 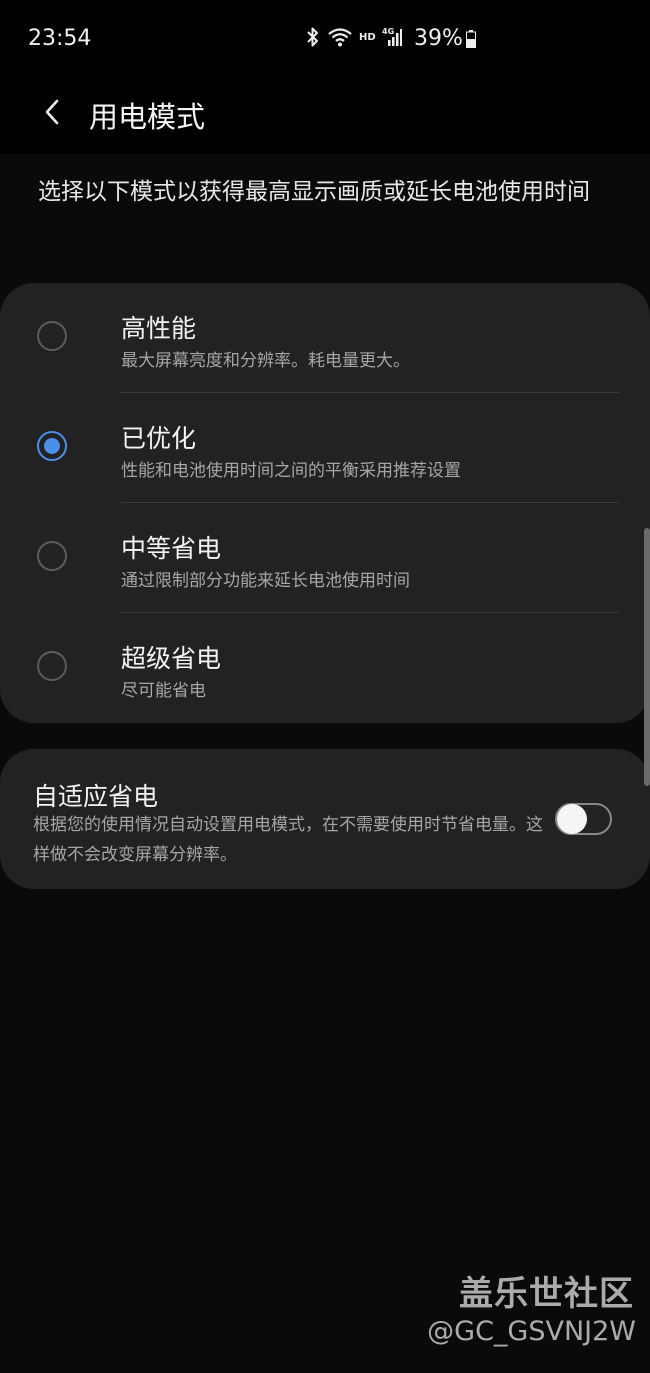 What do you see at coordinates (314, 192) in the screenshot?
I see `page-description: 选择以下模式以获得最高显示画质或延长电池使用时间` at bounding box center [314, 192].